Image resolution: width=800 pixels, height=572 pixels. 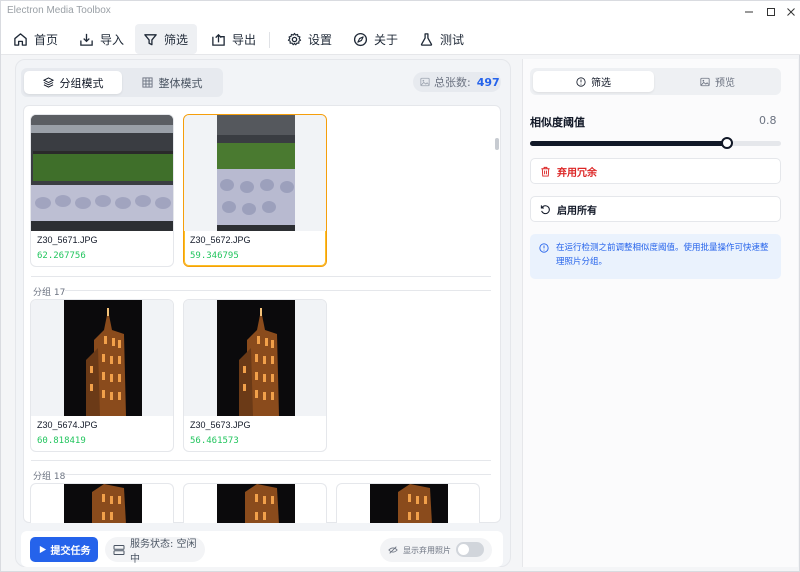 I want to click on maximize-icon, so click(x=771, y=12).